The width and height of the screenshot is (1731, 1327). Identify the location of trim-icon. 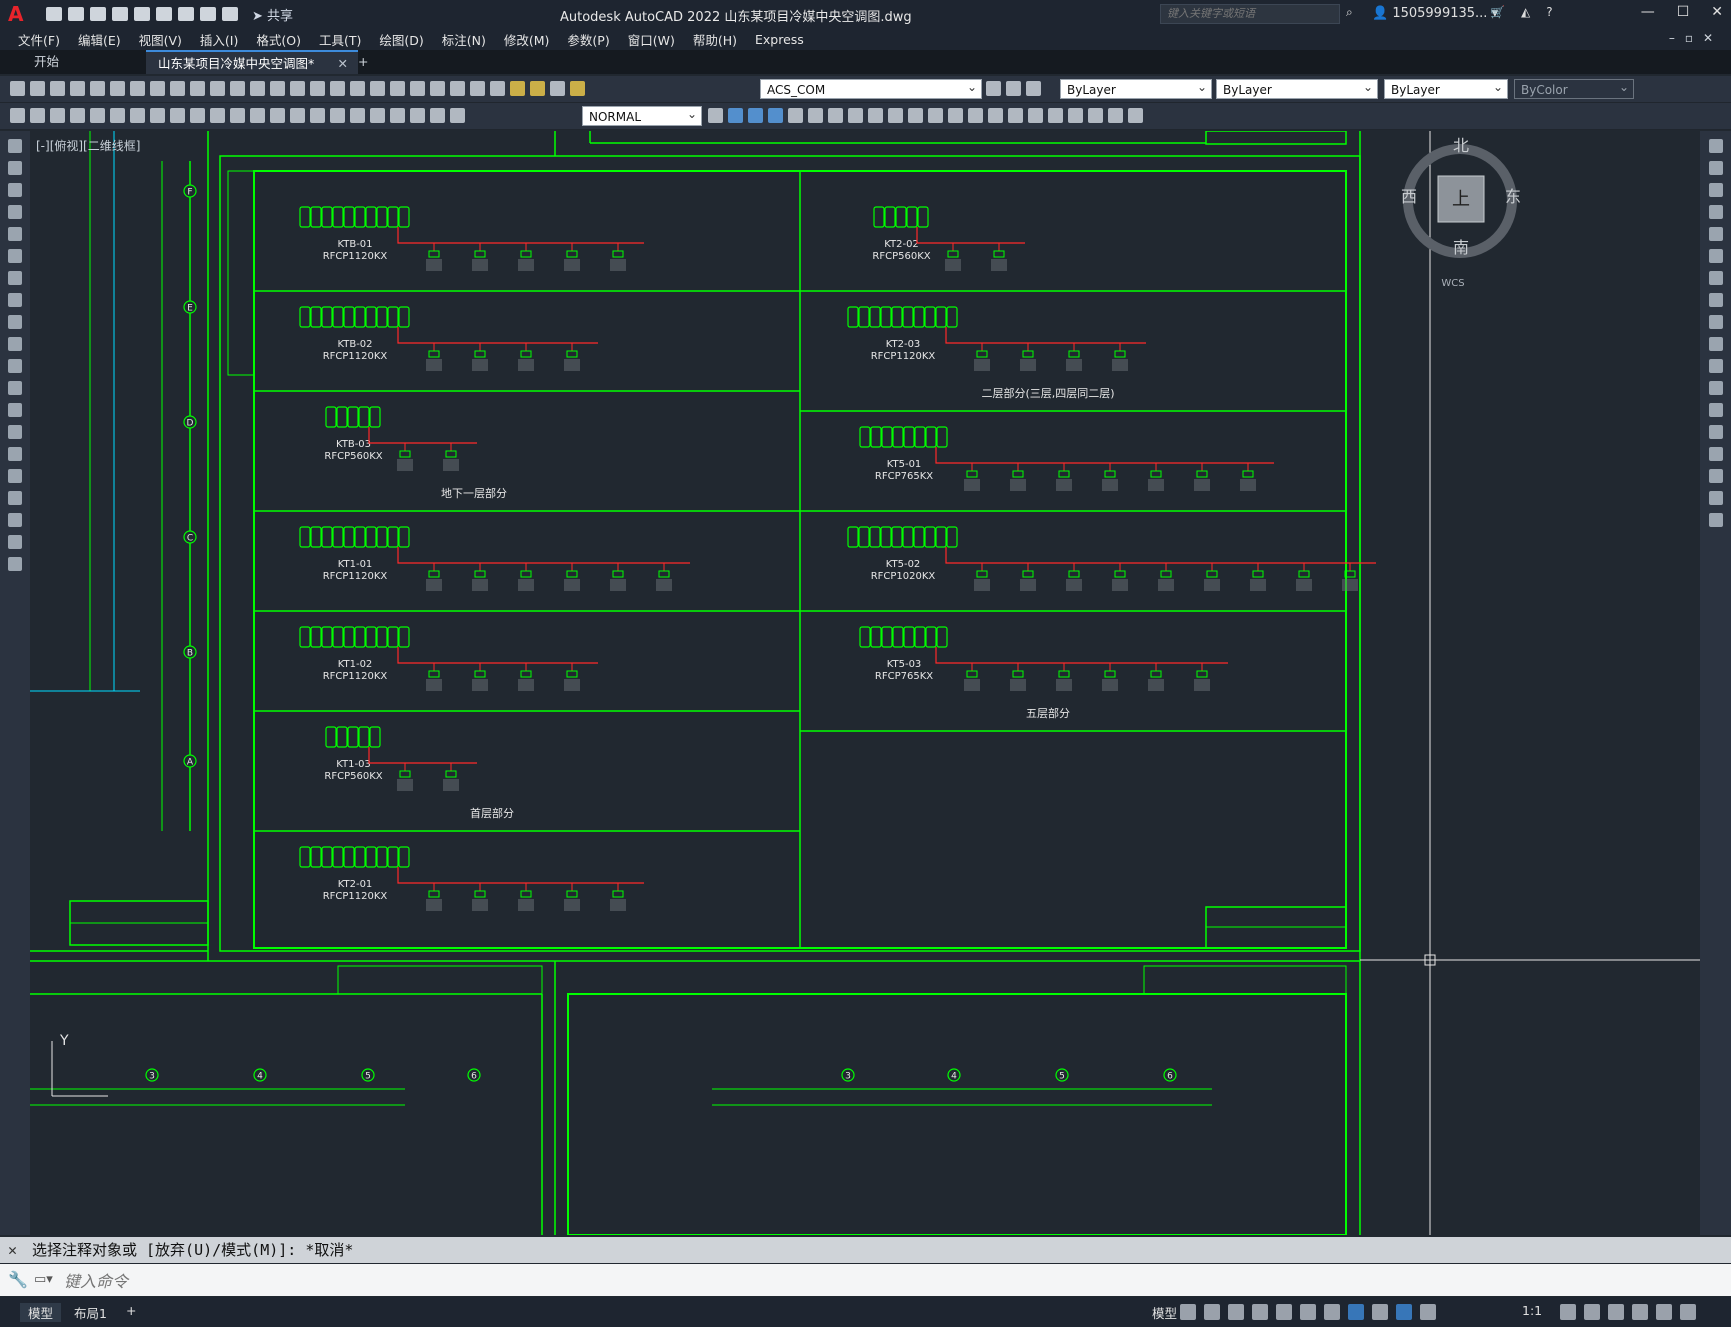
(1716, 344).